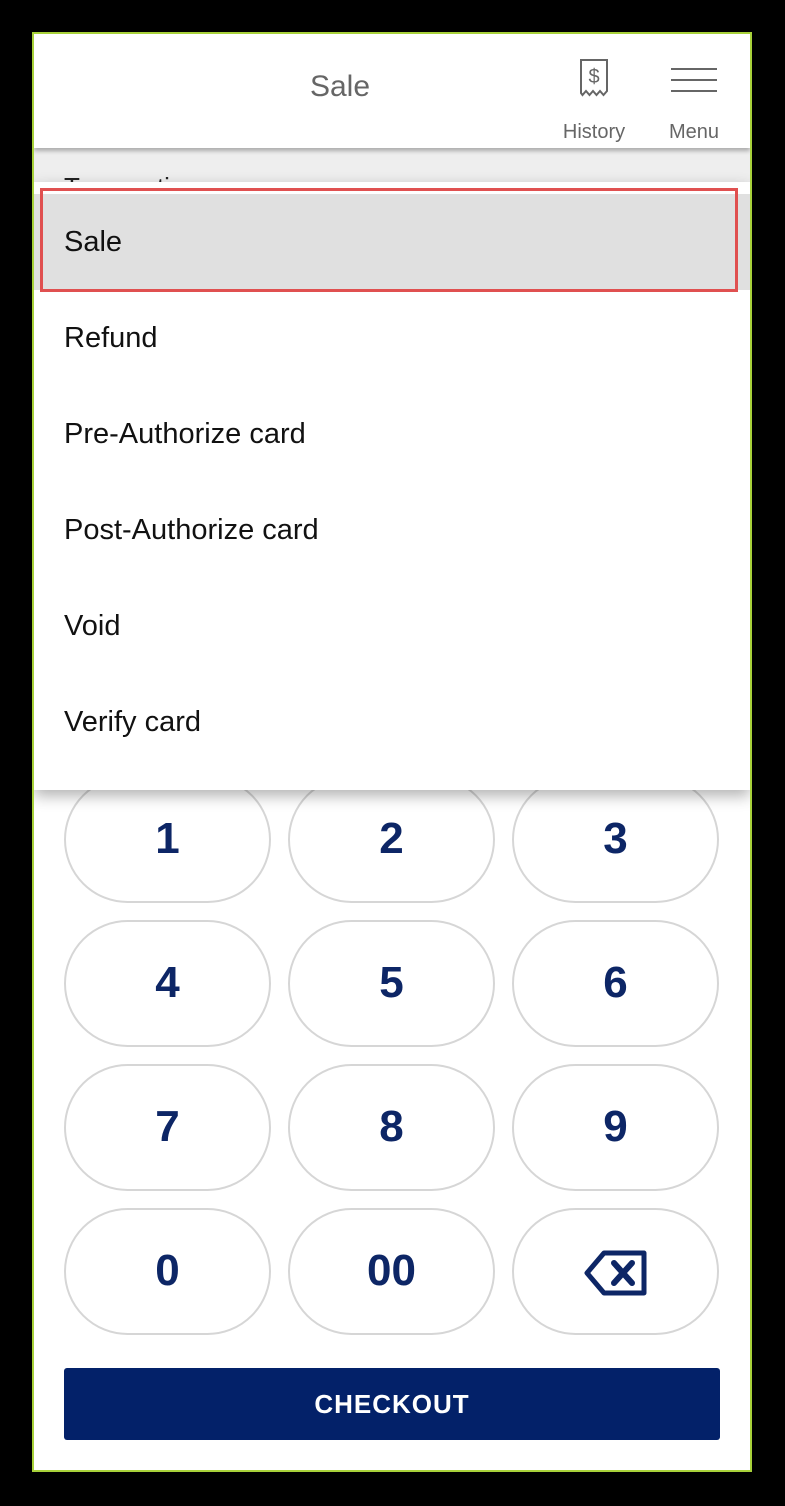 The height and width of the screenshot is (1506, 785). I want to click on dropdown-item-label: Refund, so click(111, 338).